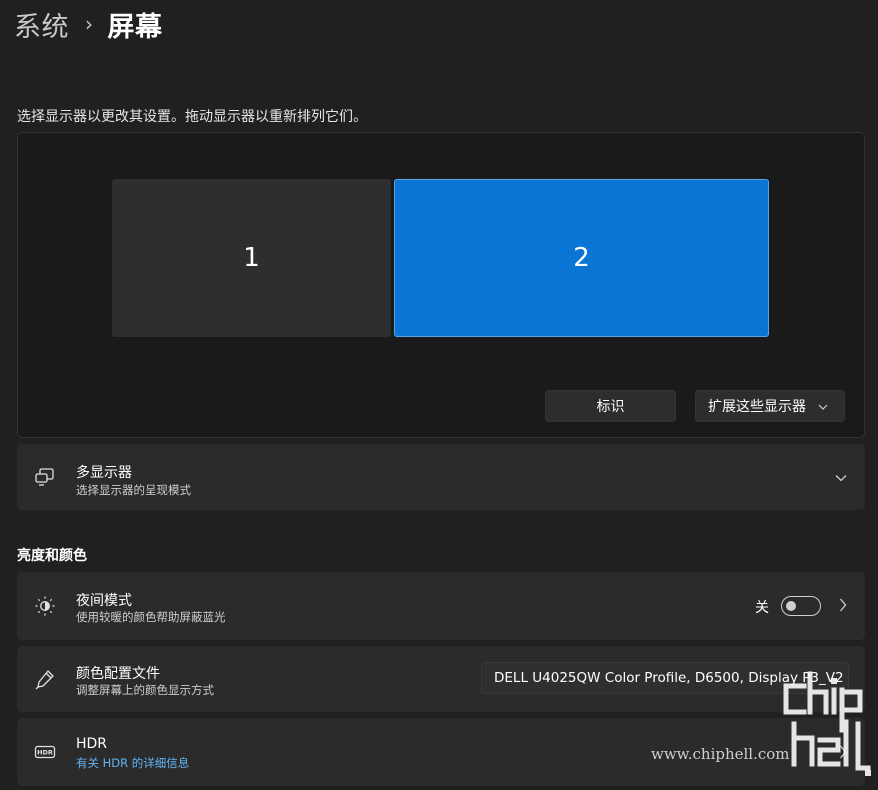 The height and width of the screenshot is (790, 878). I want to click on night-light-subtitle: 使用较暖的颜色帮助屏蔽蓝光, so click(151, 617).